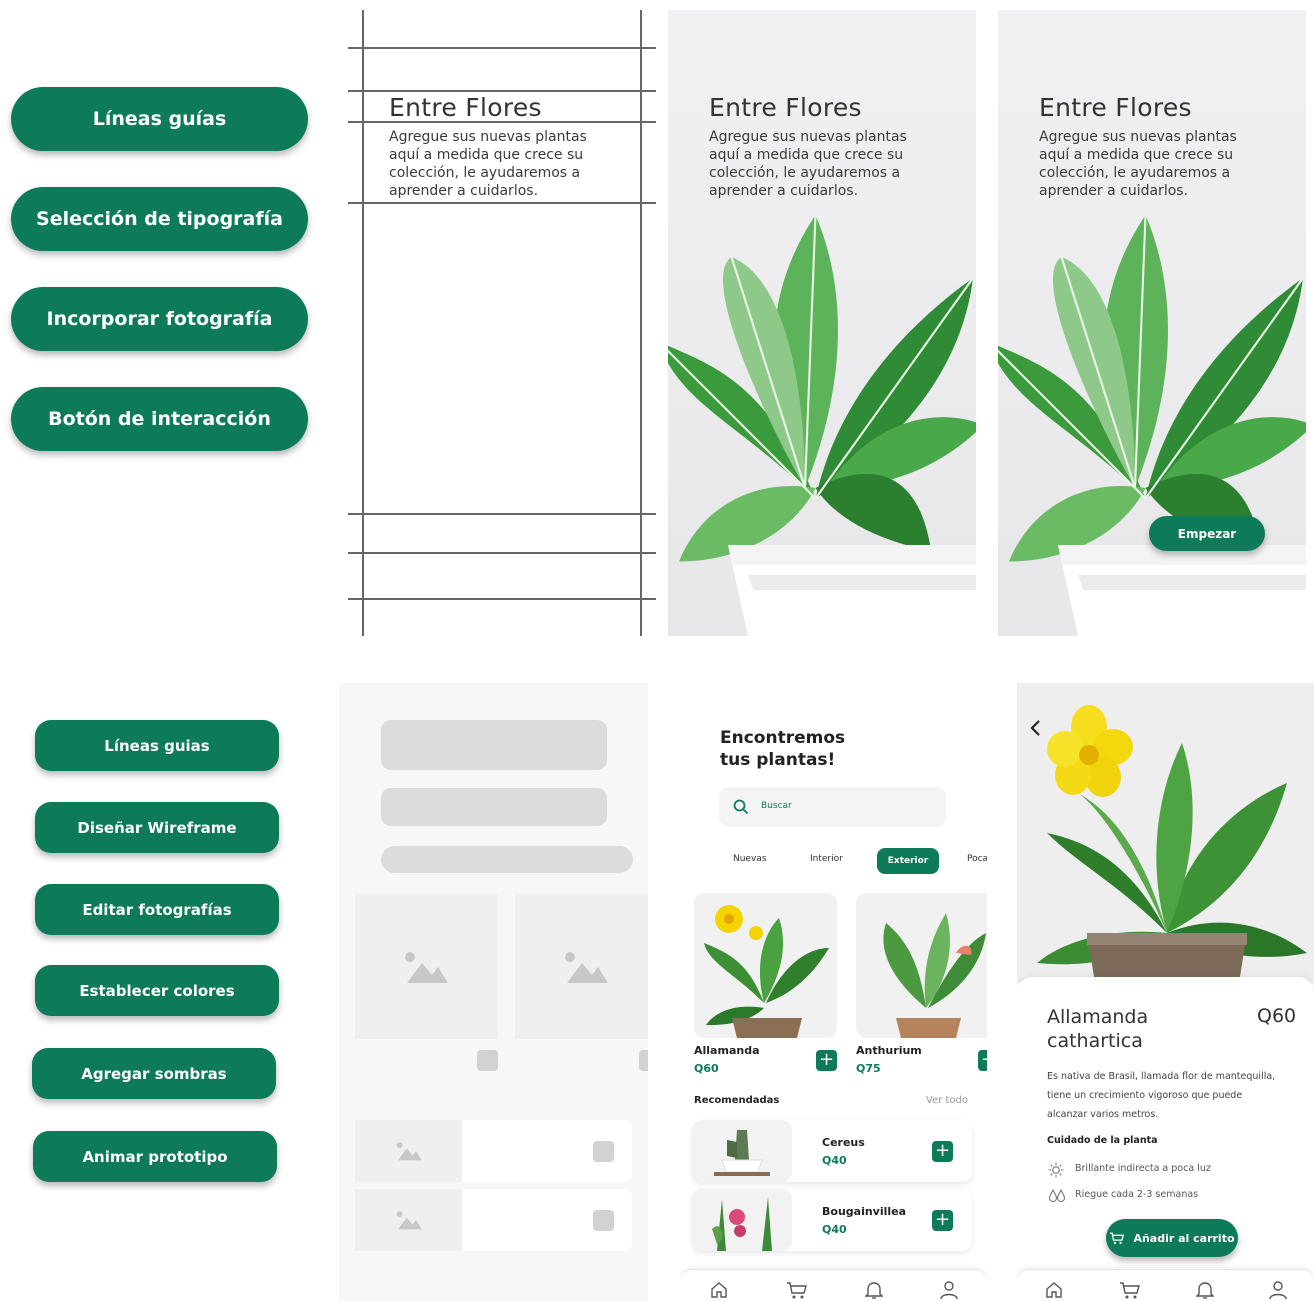 This screenshot has width=1314, height=1301. What do you see at coordinates (1165, 833) in the screenshot?
I see `detail-photo` at bounding box center [1165, 833].